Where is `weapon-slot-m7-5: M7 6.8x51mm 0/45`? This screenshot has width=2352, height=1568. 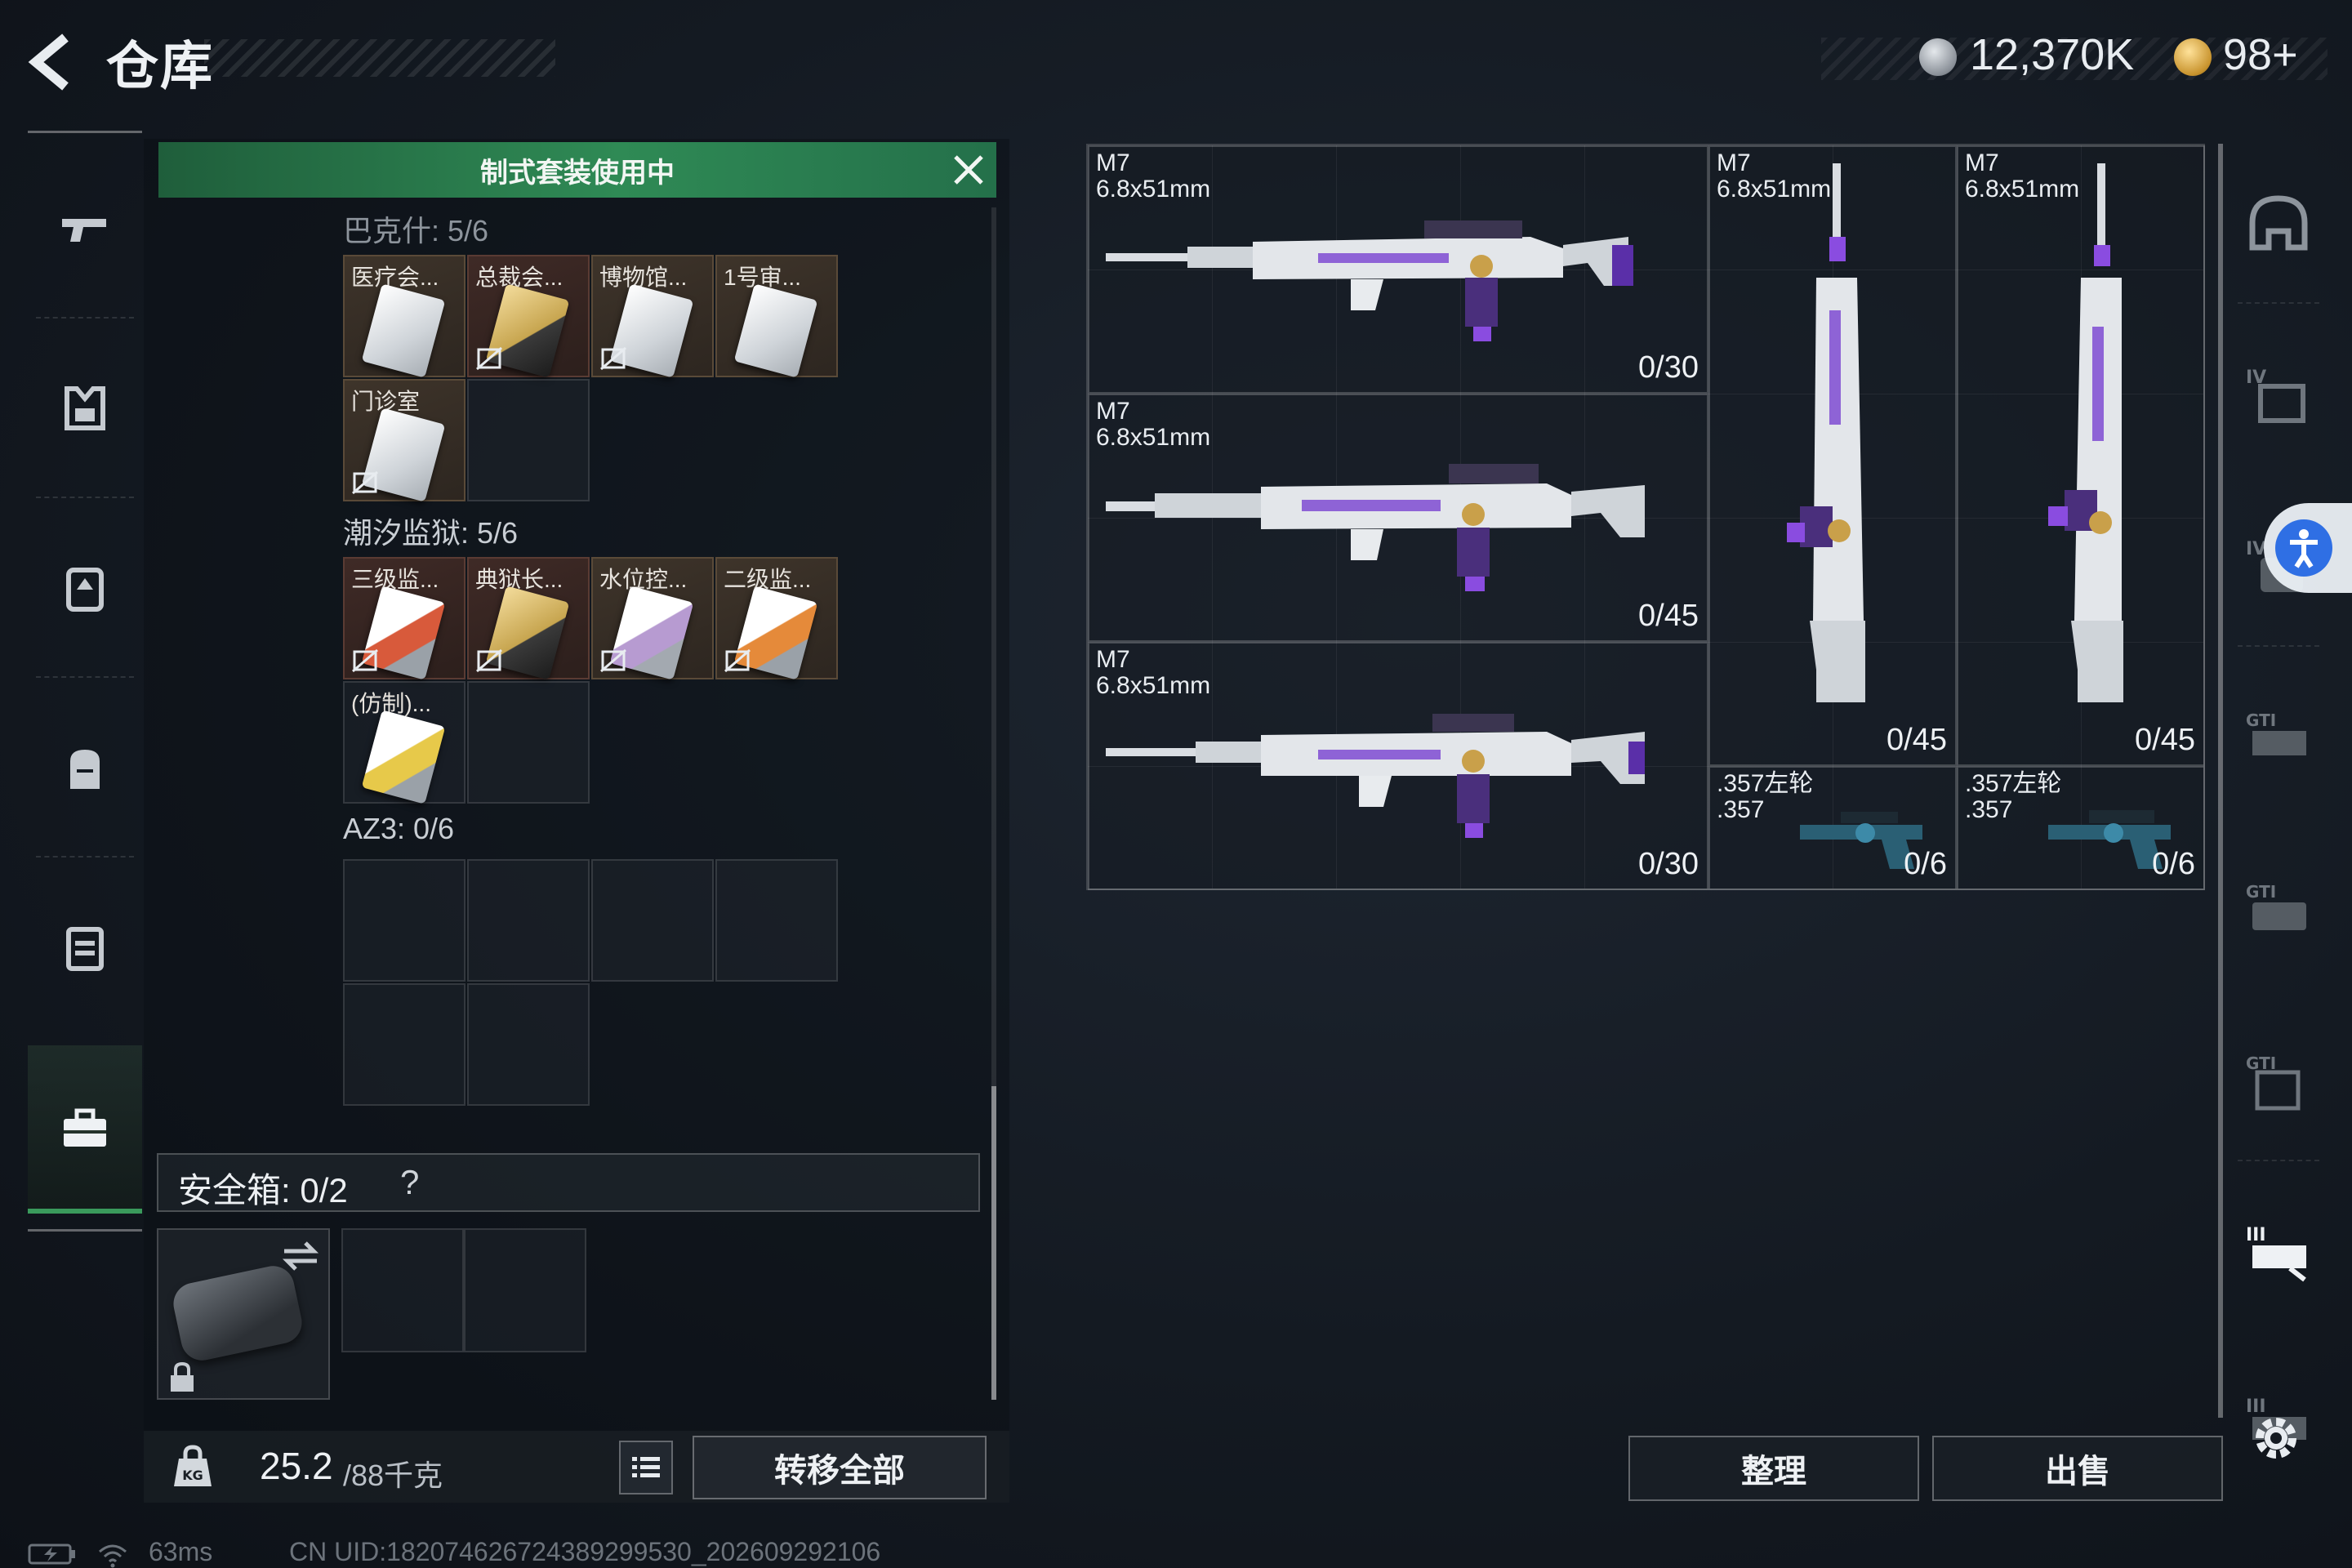
weapon-slot-m7-5: M7 6.8x51mm 0/45 is located at coordinates (2081, 456).